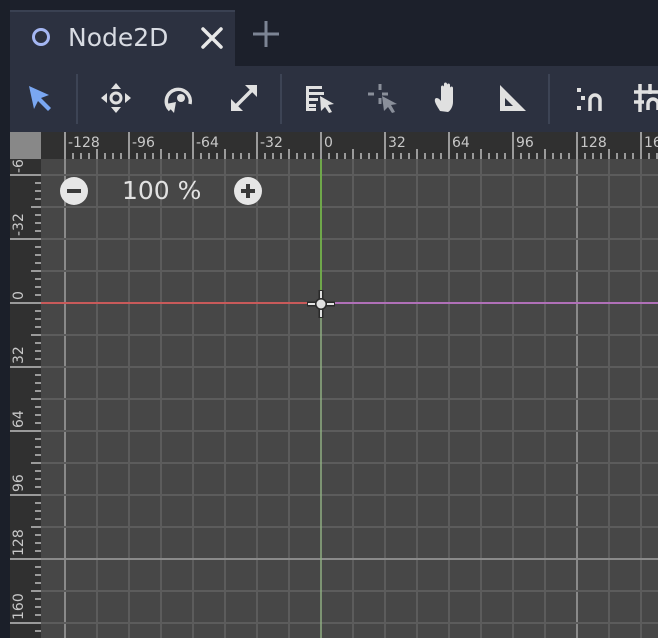 The width and height of the screenshot is (658, 638). I want to click on list-select-icon, so click(320, 99).